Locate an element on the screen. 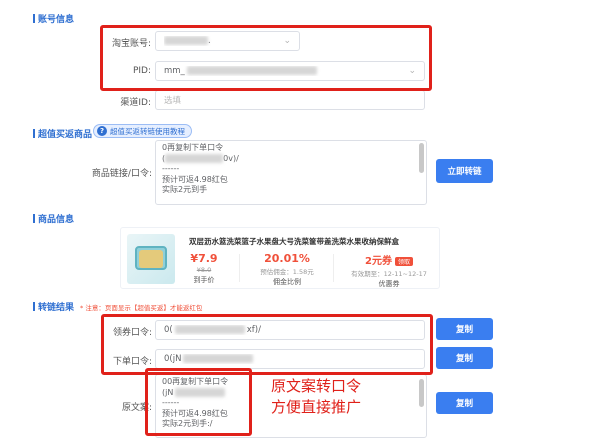 The height and width of the screenshot is (443, 600). coupon-label: 优惠券 is located at coordinates (389, 284).